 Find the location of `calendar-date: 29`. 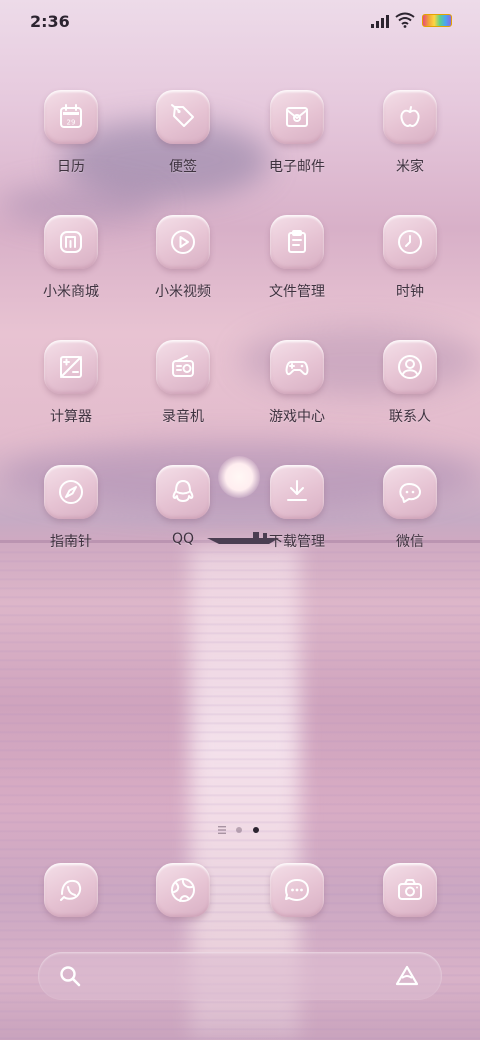

calendar-date: 29 is located at coordinates (71, 123).